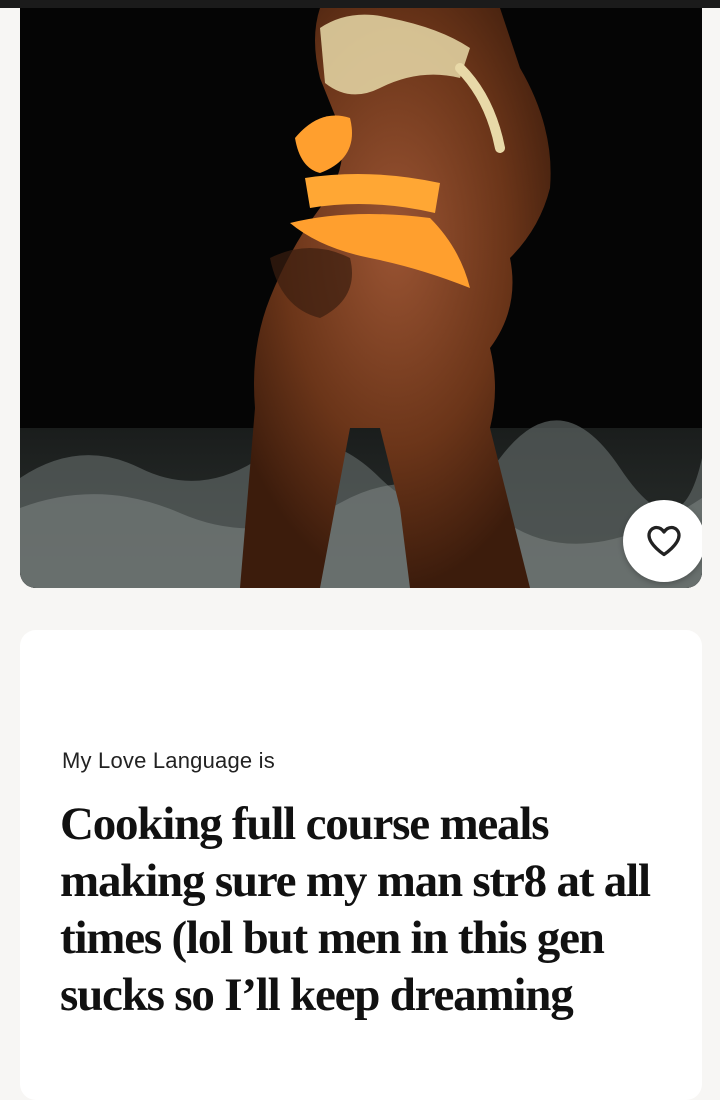 This screenshot has height=1100, width=720. I want to click on like-button, so click(662, 541).